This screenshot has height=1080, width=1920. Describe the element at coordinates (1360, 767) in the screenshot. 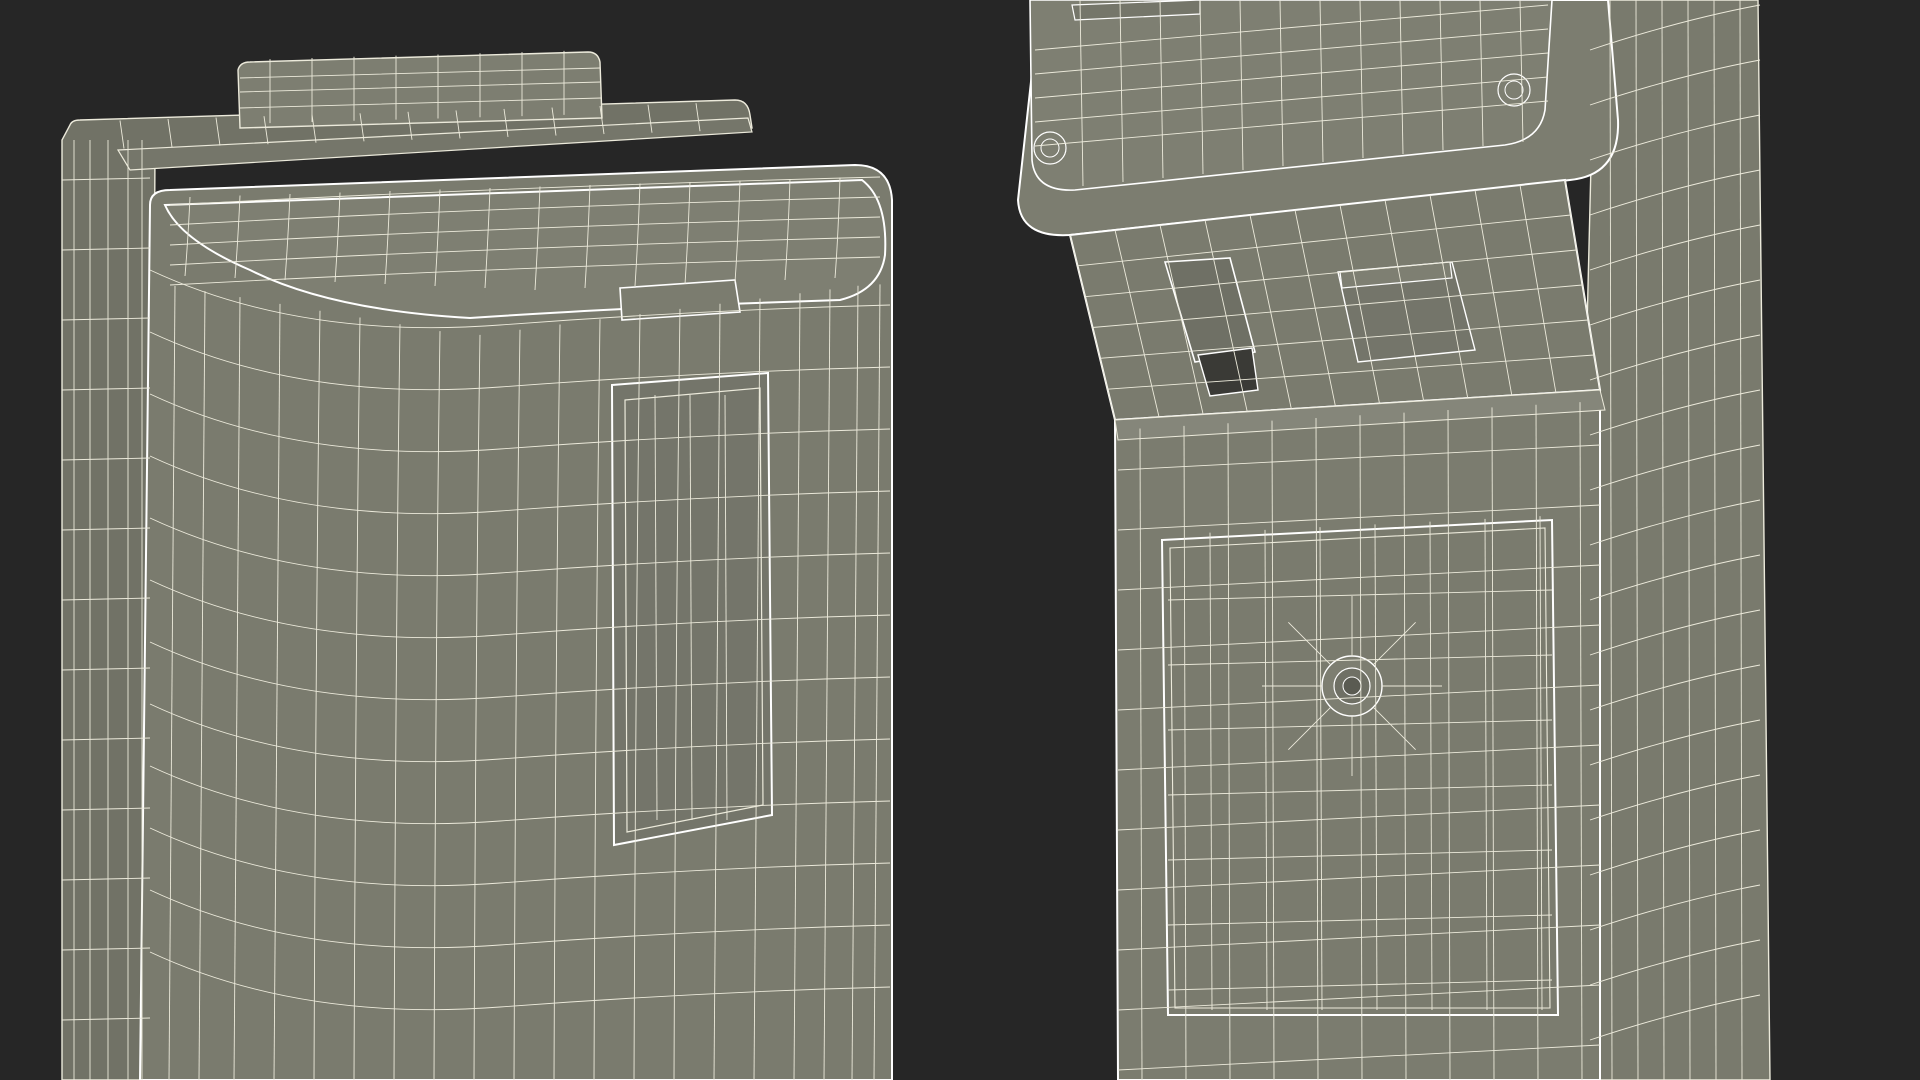

I see `cabinet-door` at that location.